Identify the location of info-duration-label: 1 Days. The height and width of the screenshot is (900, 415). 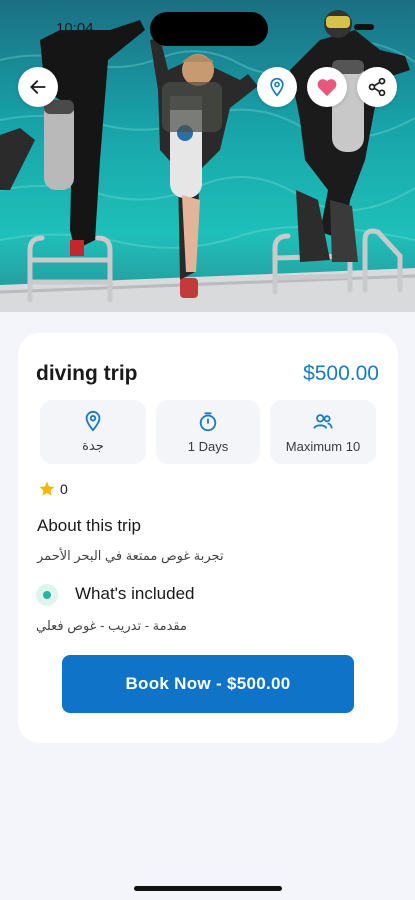
(208, 446).